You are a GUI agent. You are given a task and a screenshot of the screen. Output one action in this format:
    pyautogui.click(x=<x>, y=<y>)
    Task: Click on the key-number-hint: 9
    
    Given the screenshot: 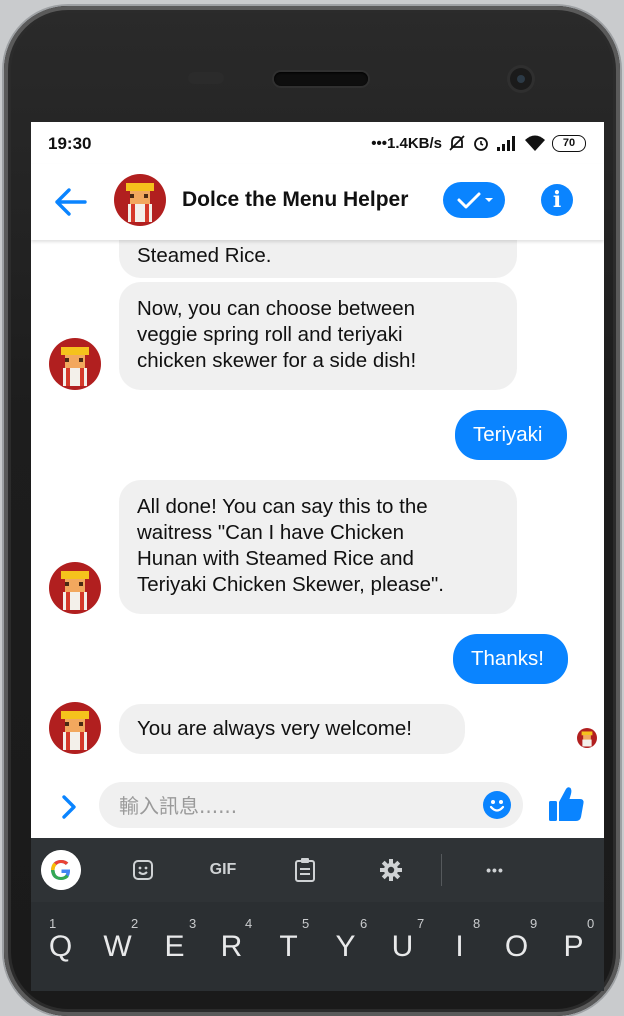 What is the action you would take?
    pyautogui.click(x=534, y=923)
    